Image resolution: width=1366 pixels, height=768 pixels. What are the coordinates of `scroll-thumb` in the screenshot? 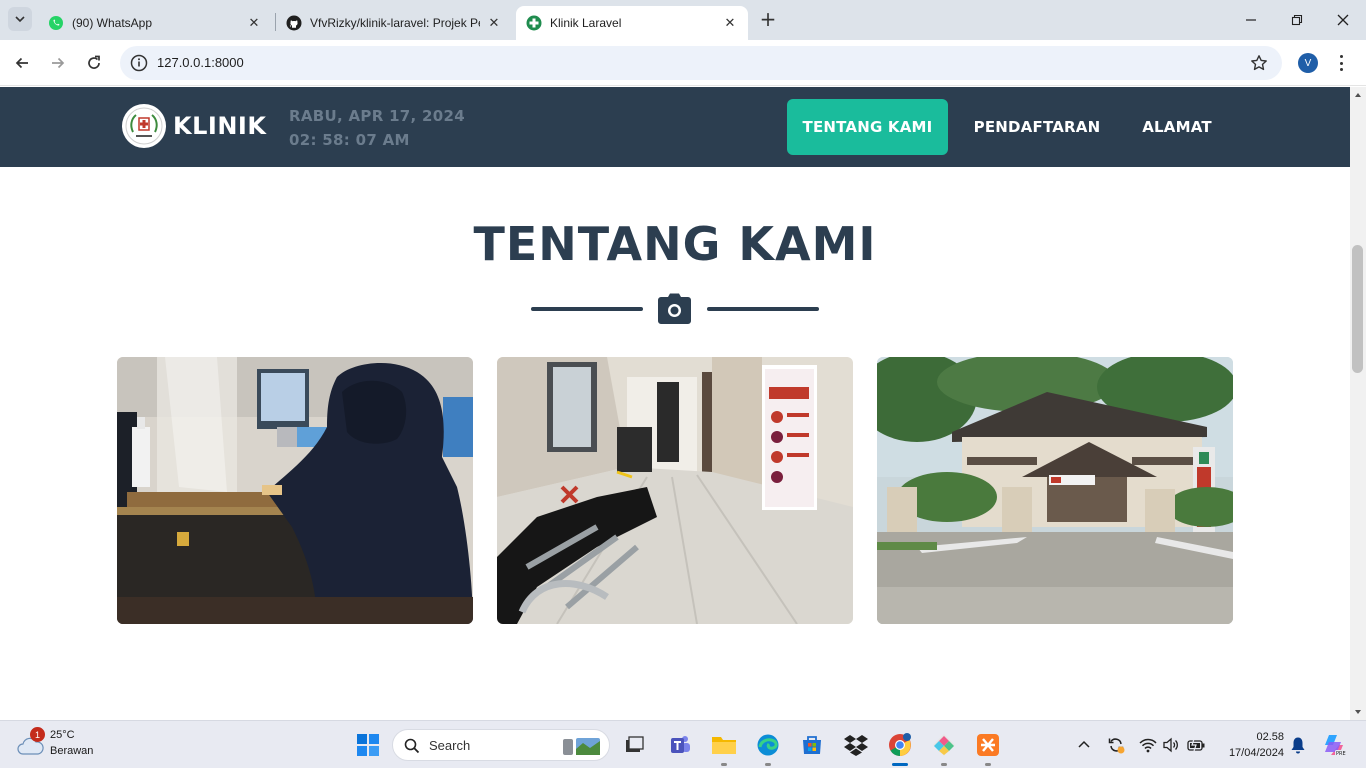 It's located at (1357, 309).